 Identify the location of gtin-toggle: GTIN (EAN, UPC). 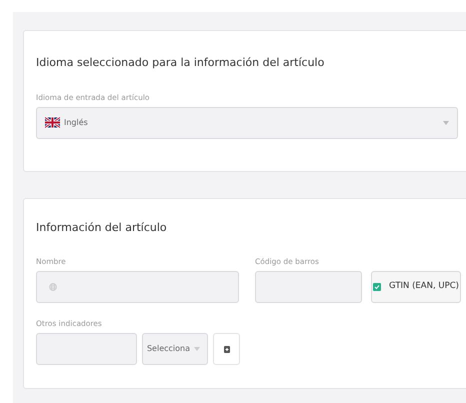
(416, 286).